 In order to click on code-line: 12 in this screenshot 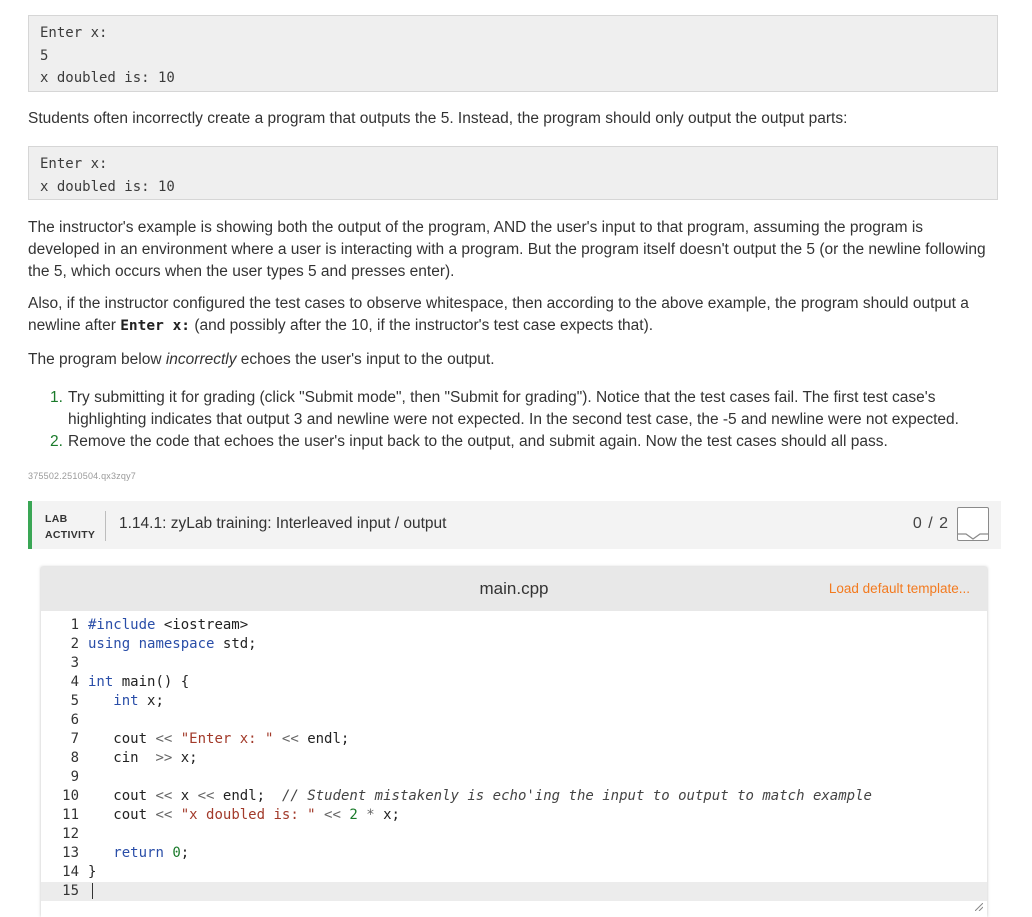, I will do `click(514, 834)`.